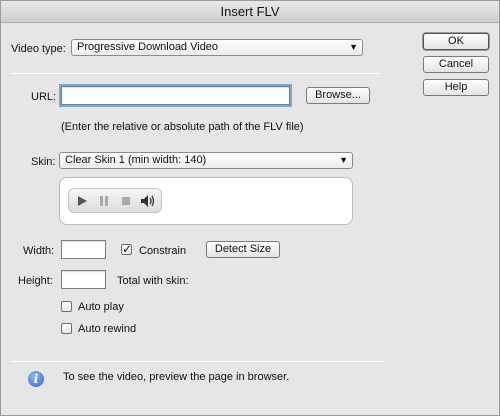 The height and width of the screenshot is (416, 500). What do you see at coordinates (175, 95) in the screenshot?
I see `url-input` at bounding box center [175, 95].